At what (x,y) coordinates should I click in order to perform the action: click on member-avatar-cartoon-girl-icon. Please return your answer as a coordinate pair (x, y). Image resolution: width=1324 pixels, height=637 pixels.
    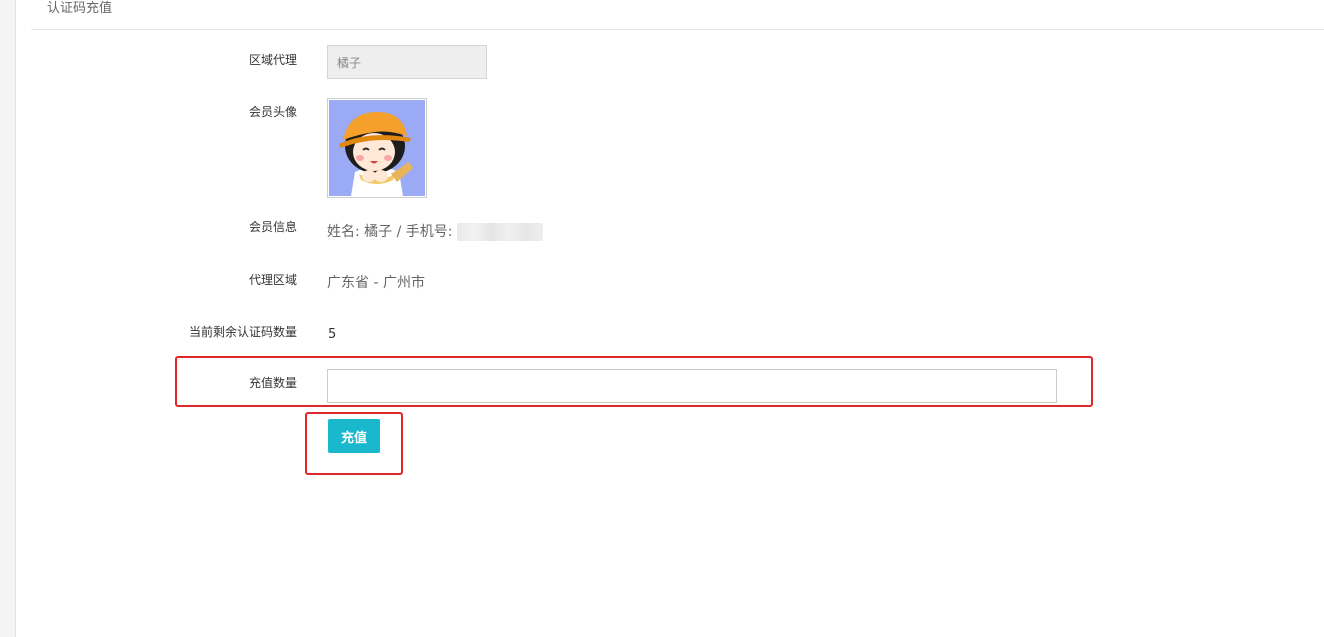
    Looking at the image, I should click on (377, 148).